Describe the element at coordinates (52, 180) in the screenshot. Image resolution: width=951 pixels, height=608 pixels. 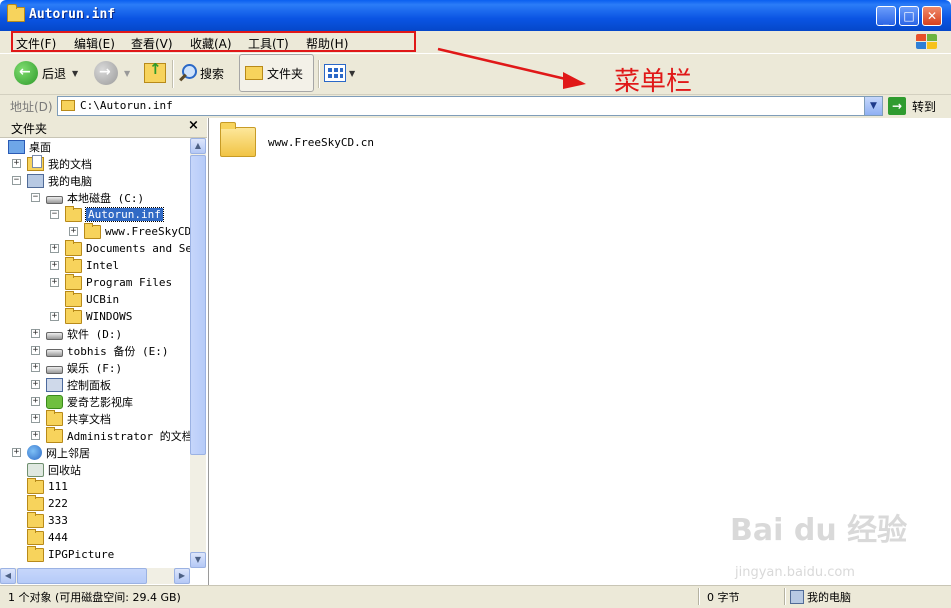
I see `tree-item-my-computer: − 我的电脑` at that location.